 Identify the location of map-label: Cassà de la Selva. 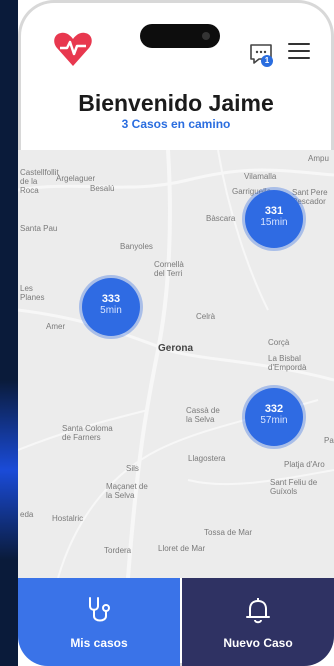
(203, 415).